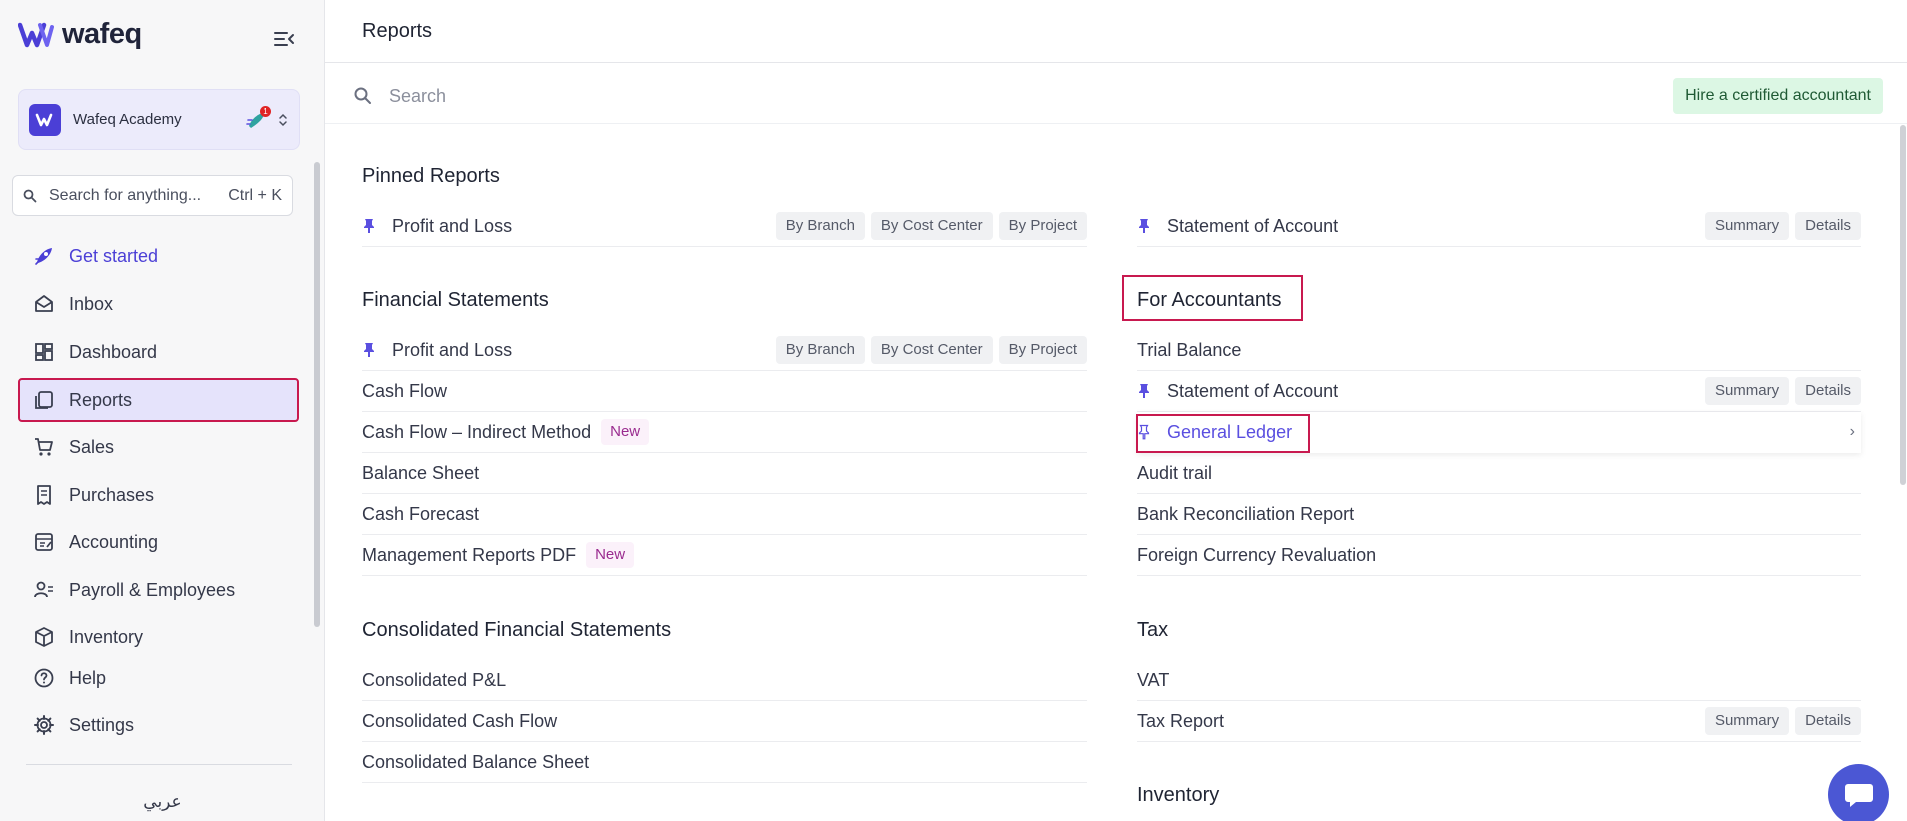  What do you see at coordinates (1499, 680) in the screenshot?
I see `report-row-vat: VAT` at bounding box center [1499, 680].